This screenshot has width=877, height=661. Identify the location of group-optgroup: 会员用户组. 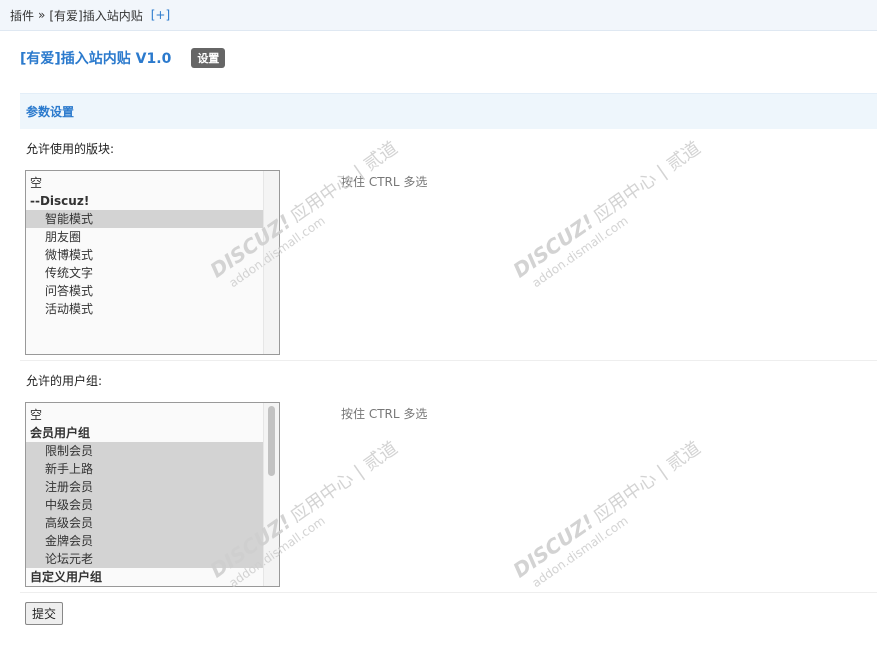
(60, 433).